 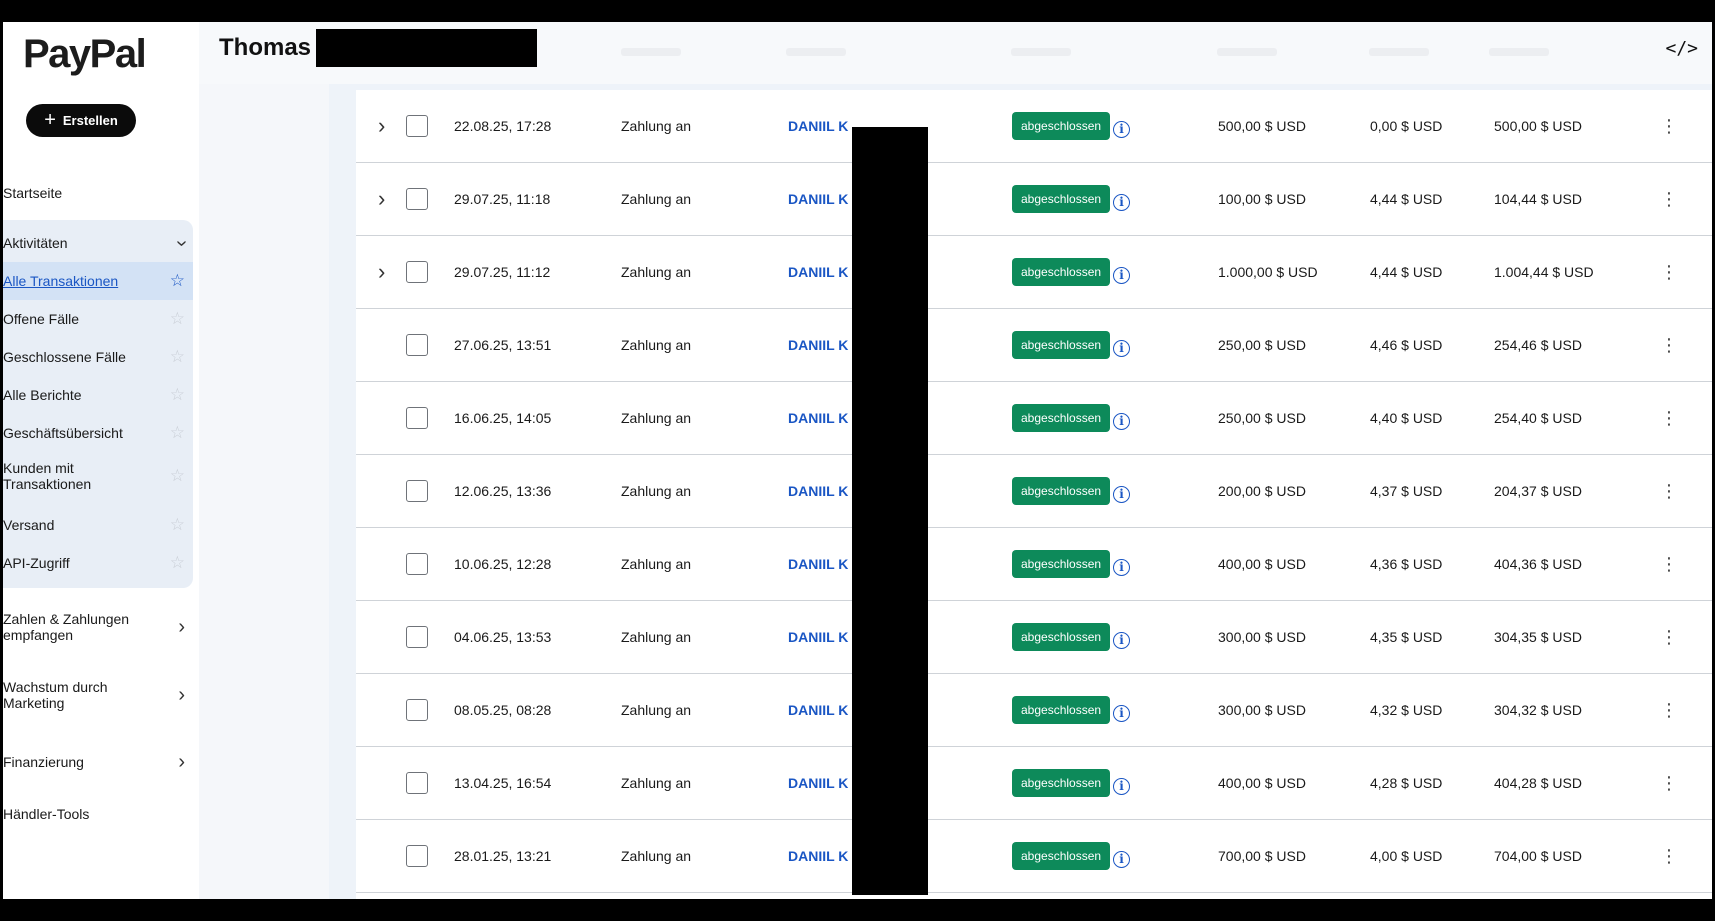 What do you see at coordinates (503, 710) in the screenshot?
I see `transaction-date: 08.05.25, 08:28` at bounding box center [503, 710].